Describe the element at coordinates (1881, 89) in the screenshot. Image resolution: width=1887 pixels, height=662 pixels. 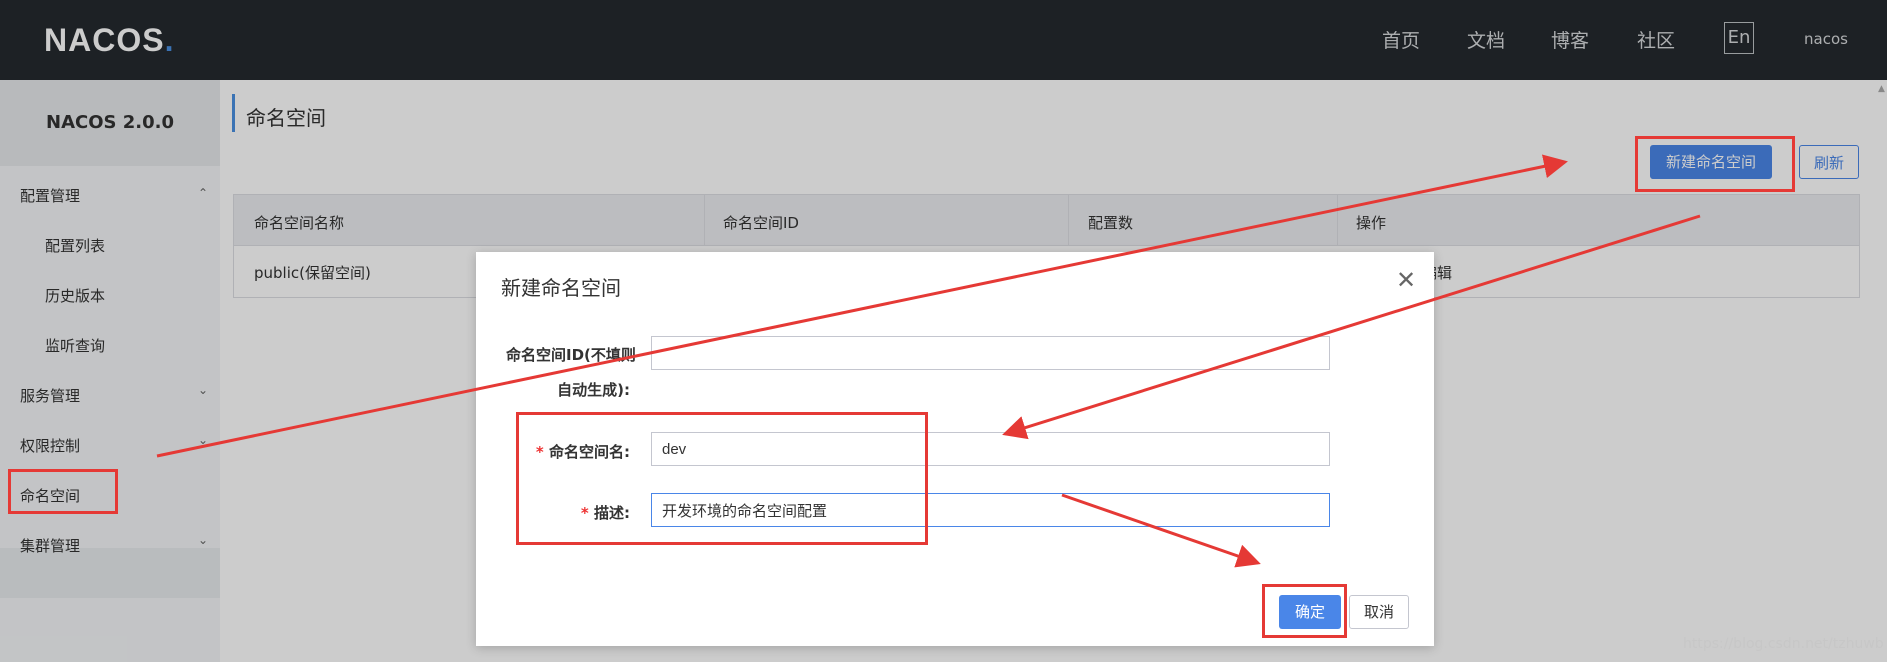
I see `scrollbar-up-icon: ▲` at that location.